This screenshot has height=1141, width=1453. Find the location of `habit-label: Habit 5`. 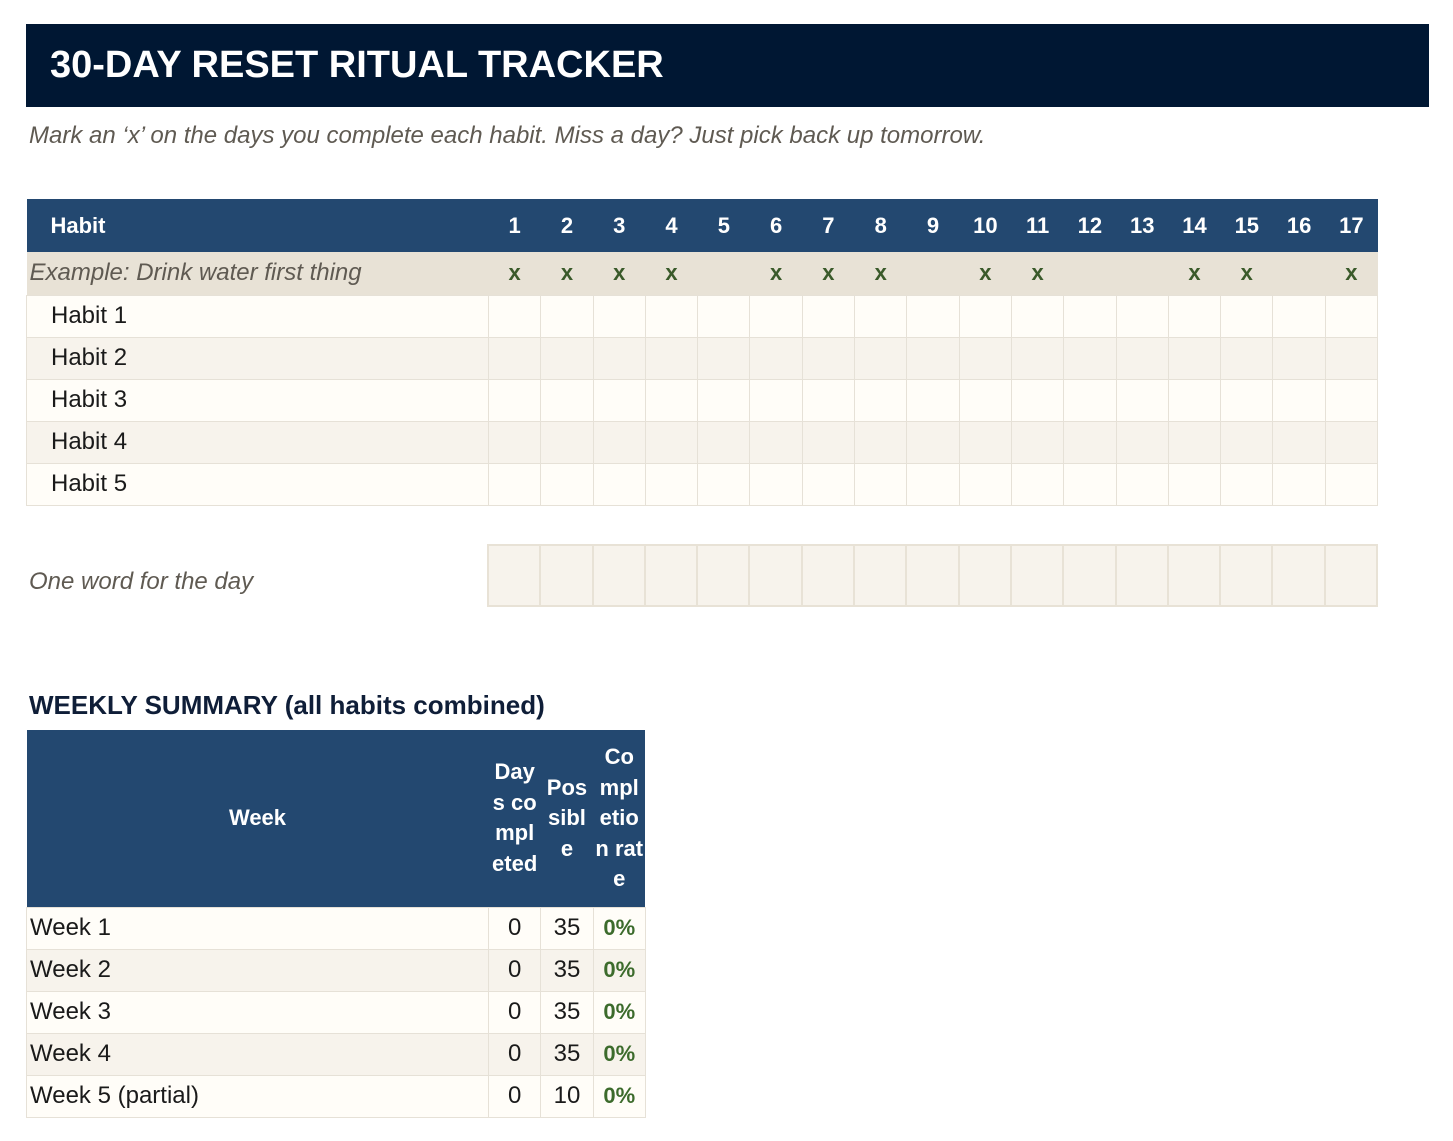

habit-label: Habit 5 is located at coordinates (257, 484).